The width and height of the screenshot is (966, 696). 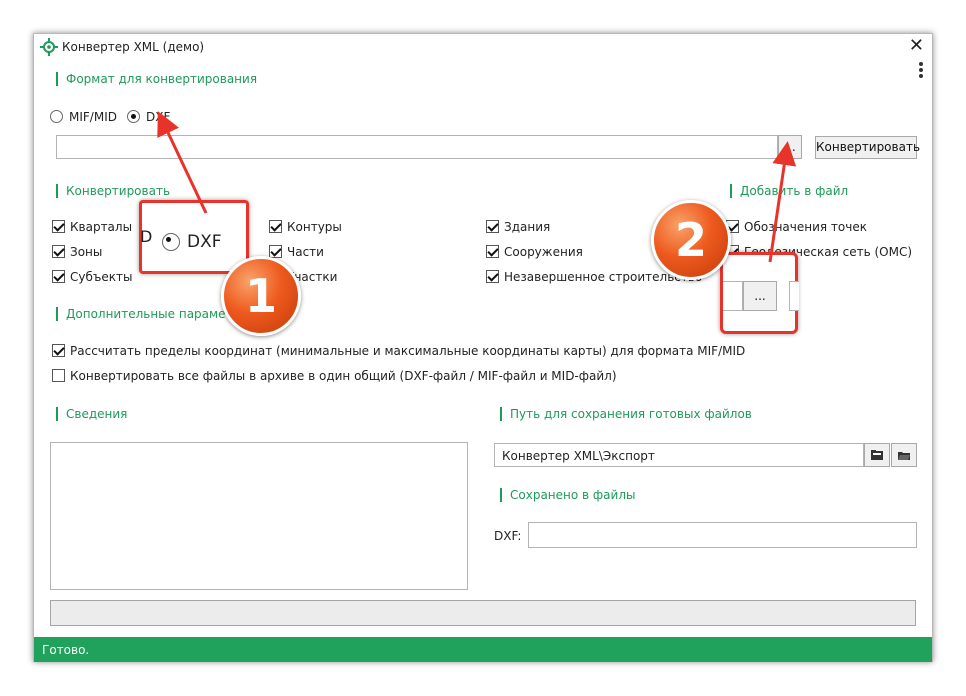 What do you see at coordinates (182, 162) in the screenshot?
I see `arrow-to-dxf-radio` at bounding box center [182, 162].